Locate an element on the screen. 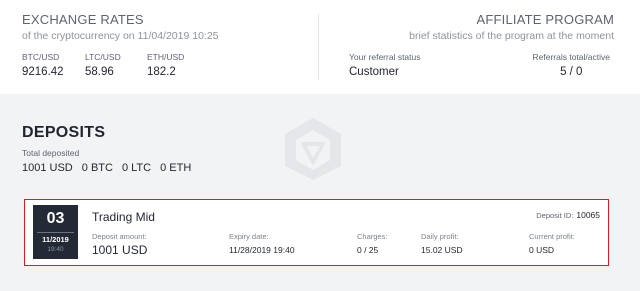  rate-btc: BTC/USD 9216.42 is located at coordinates (43, 65).